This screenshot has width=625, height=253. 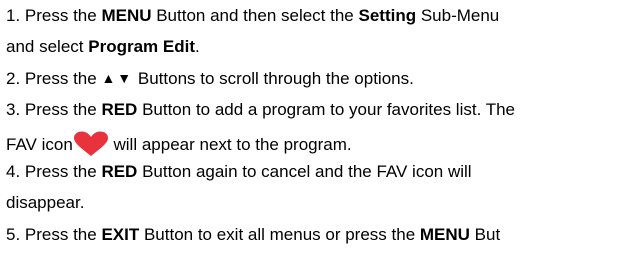 What do you see at coordinates (279, 234) in the screenshot?
I see `text-segment: Button to exit all menus or press the` at bounding box center [279, 234].